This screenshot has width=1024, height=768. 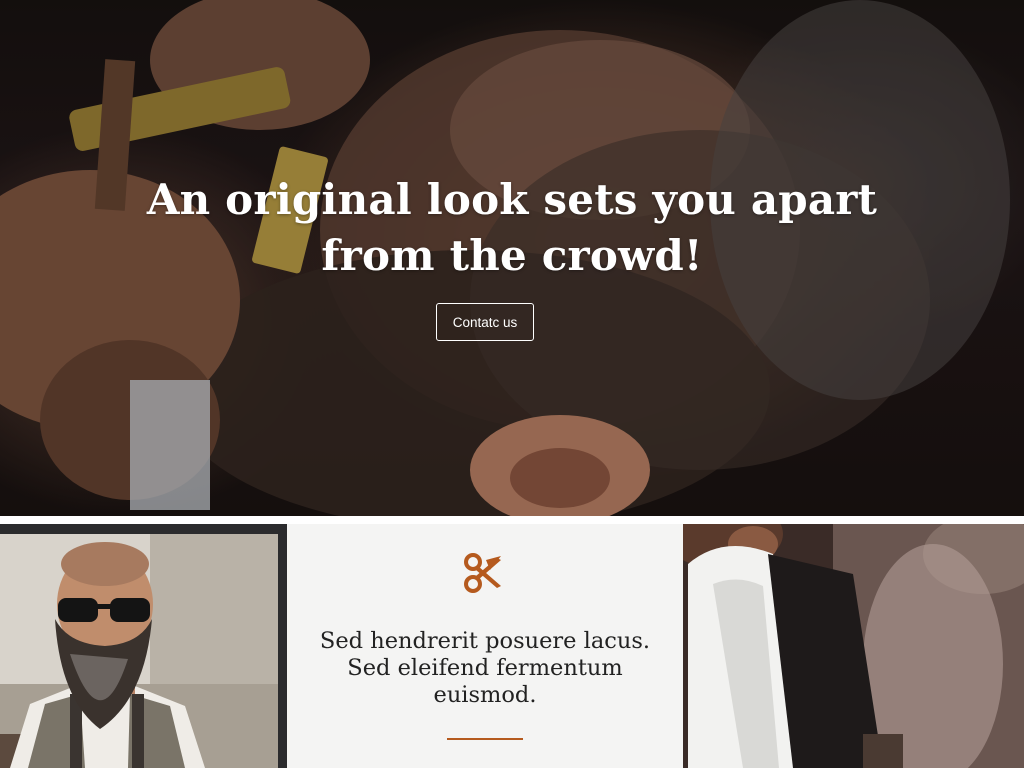 I want to click on man-with-towel-photo, so click(x=853, y=646).